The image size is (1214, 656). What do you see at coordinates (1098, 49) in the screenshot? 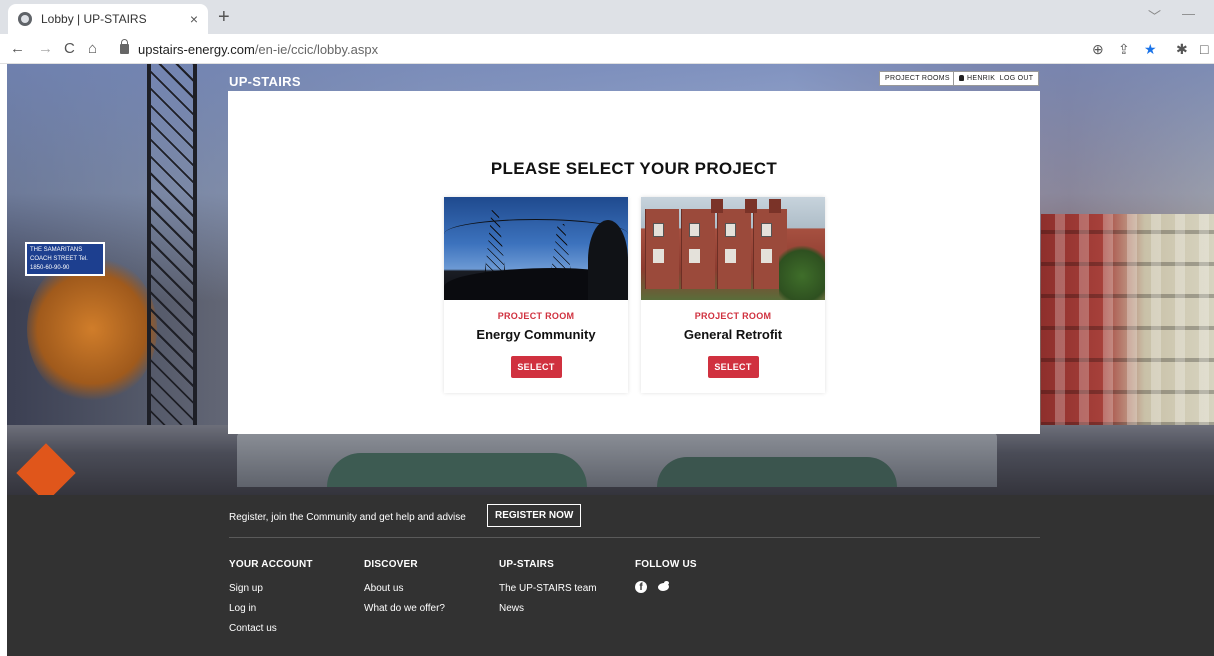
I see `zoom-icon: ⊕` at bounding box center [1098, 49].